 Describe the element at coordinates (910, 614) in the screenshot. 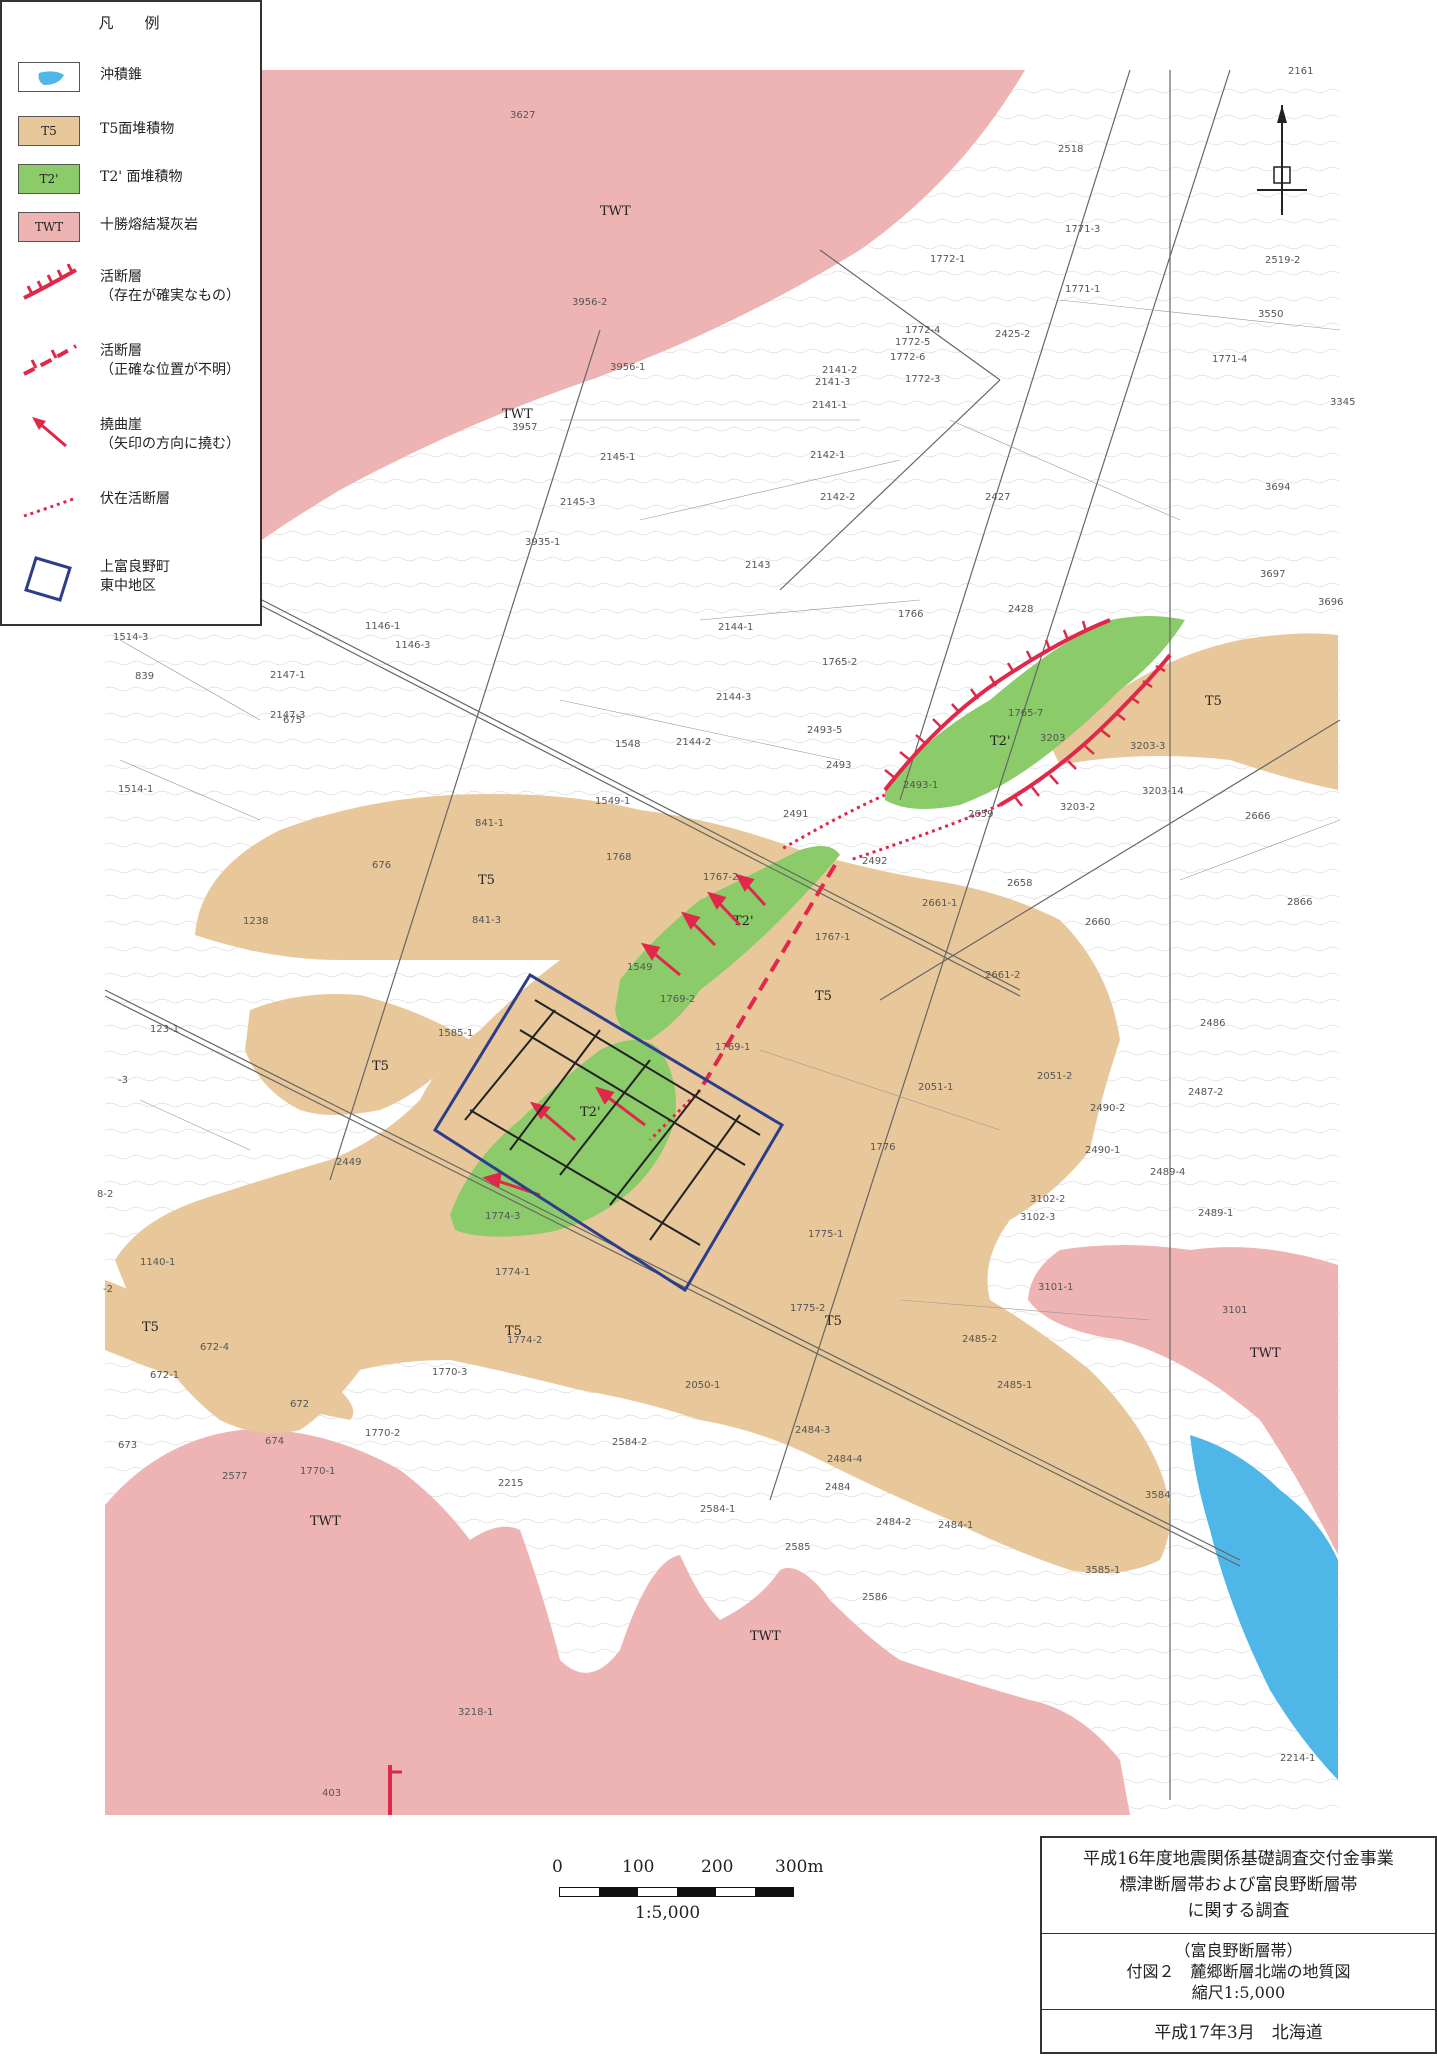

I see `parcel-number: 1766` at that location.